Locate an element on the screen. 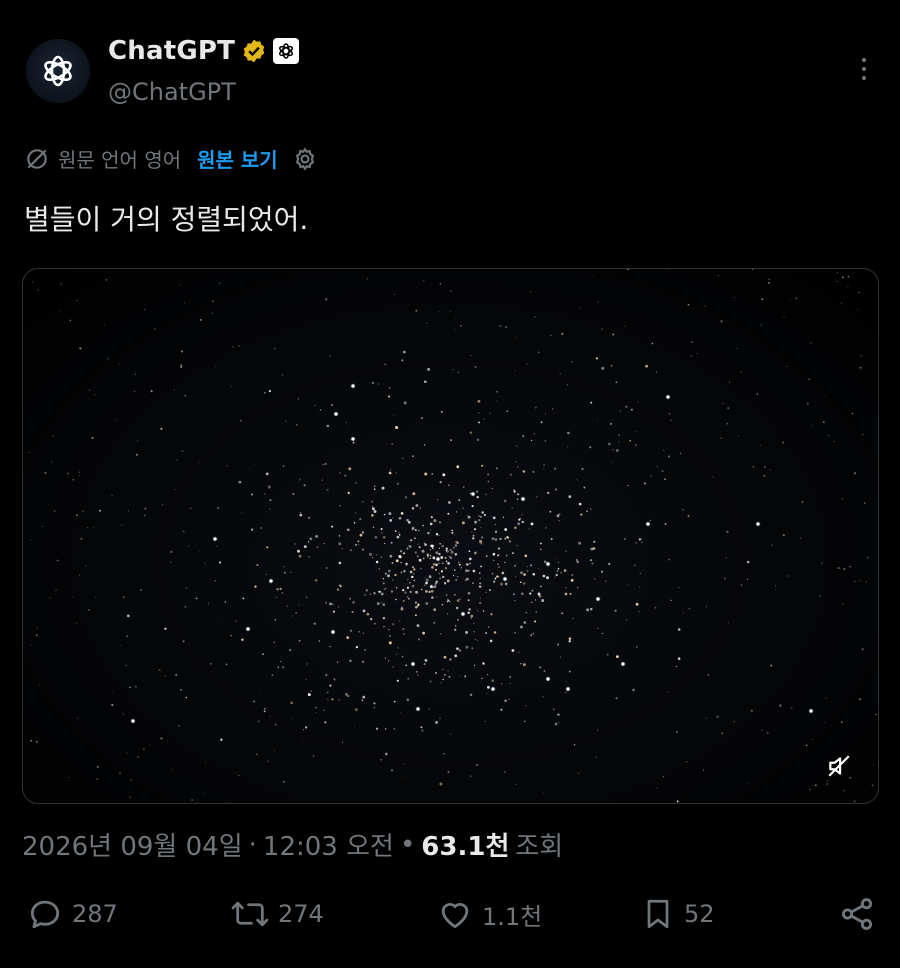 The height and width of the screenshot is (968, 900). display-name: ChatGPT is located at coordinates (171, 51).